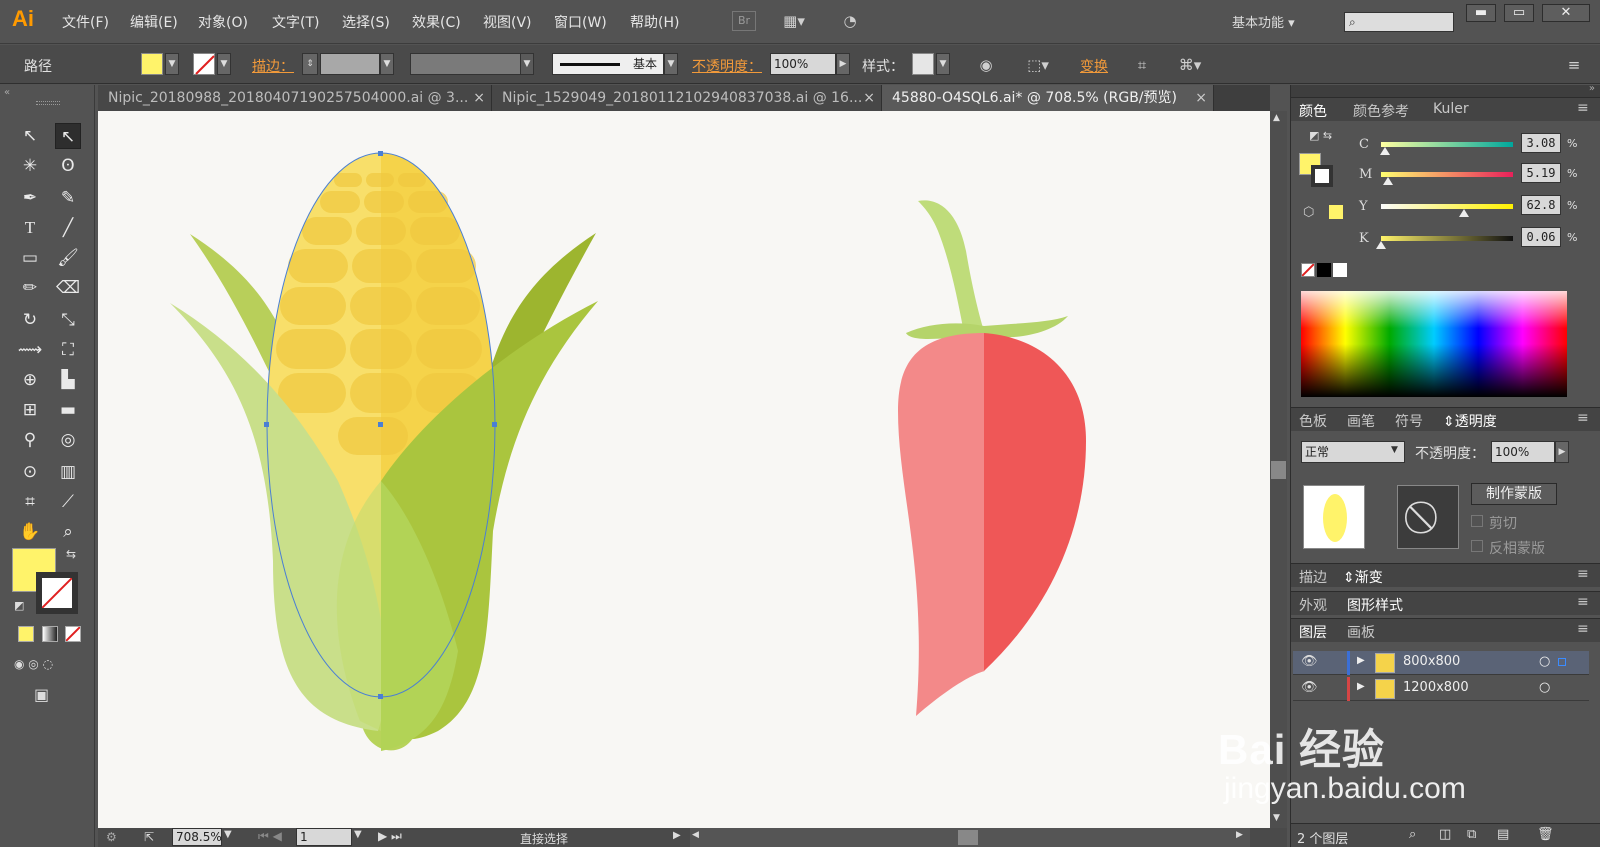 The image size is (1600, 847). What do you see at coordinates (1322, 176) in the screenshot?
I see `color-panel-stroke` at bounding box center [1322, 176].